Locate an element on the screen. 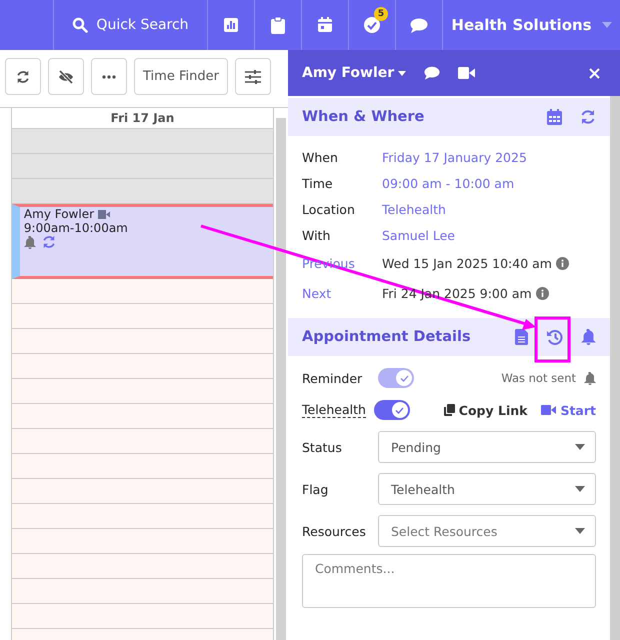 Image resolution: width=620 pixels, height=640 pixels. highlight-box is located at coordinates (552, 339).